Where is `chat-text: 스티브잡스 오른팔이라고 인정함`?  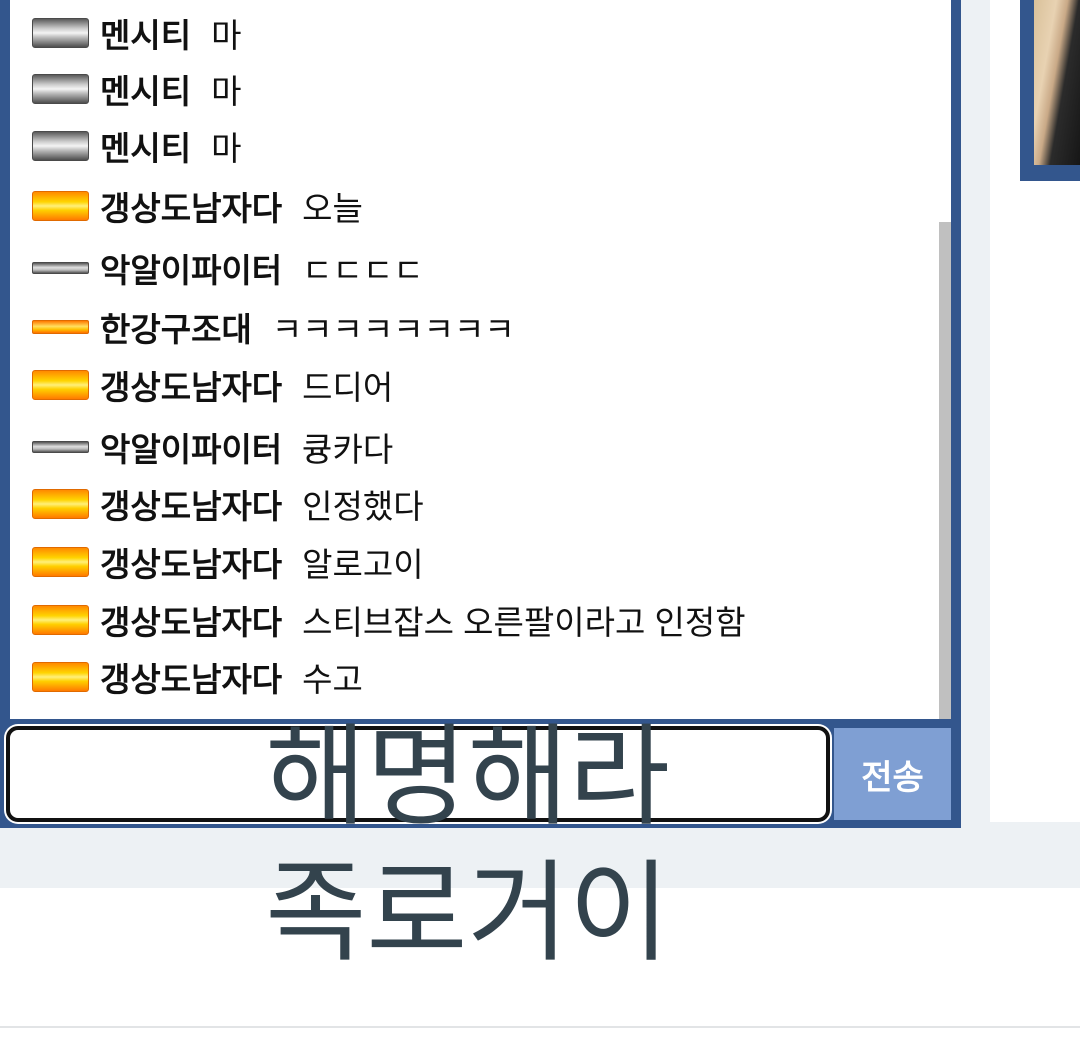 chat-text: 스티브잡스 오른팔이라고 인정함 is located at coordinates (524, 622).